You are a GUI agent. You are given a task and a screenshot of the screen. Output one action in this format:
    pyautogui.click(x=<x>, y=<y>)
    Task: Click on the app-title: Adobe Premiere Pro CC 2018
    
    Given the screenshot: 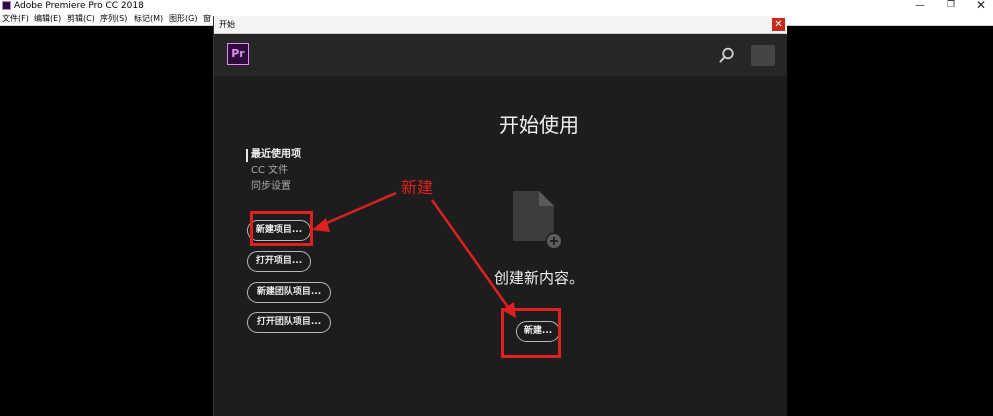 What is the action you would take?
    pyautogui.click(x=79, y=6)
    